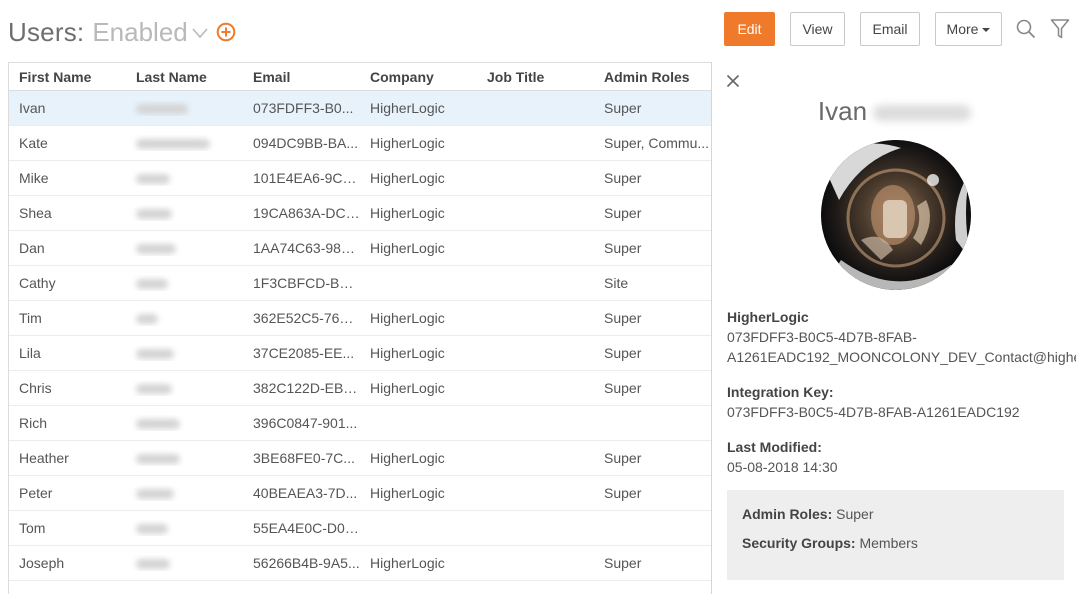 Image resolution: width=1076 pixels, height=594 pixels. Describe the element at coordinates (139, 32) in the screenshot. I see `user-filter-value: Enabled` at that location.